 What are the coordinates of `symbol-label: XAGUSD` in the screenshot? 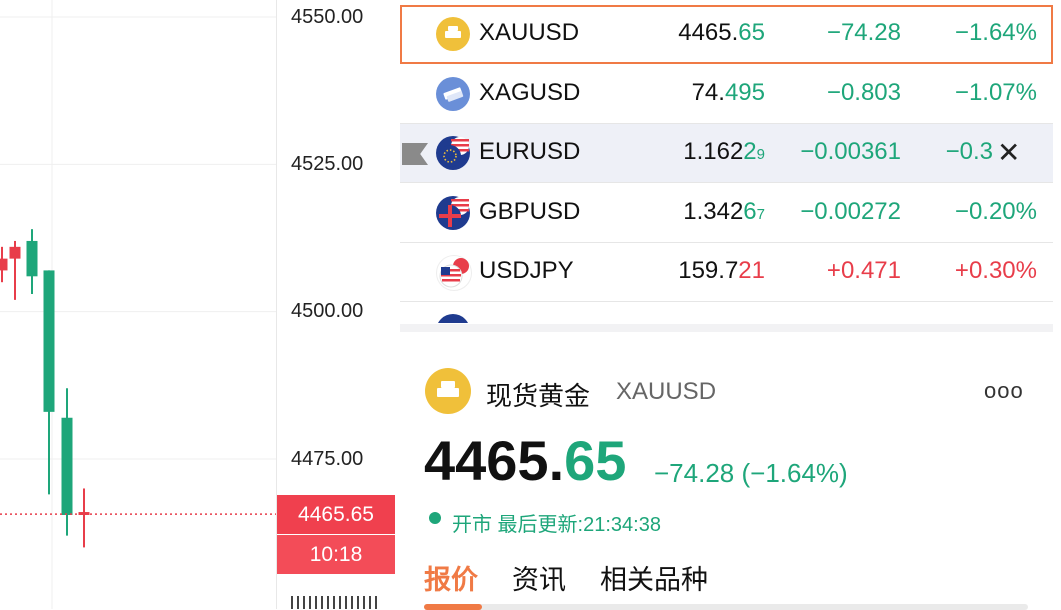 It's located at (530, 92).